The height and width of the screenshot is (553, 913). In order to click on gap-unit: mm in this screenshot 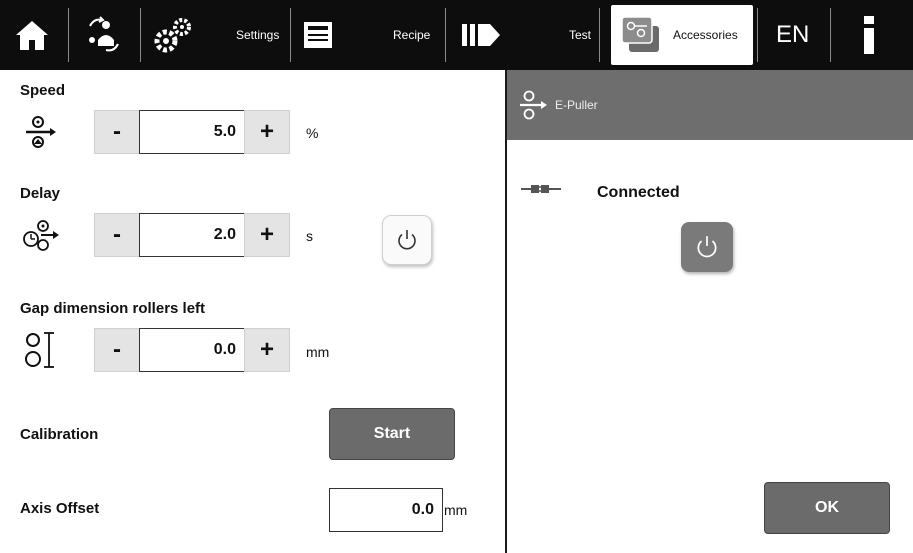, I will do `click(318, 352)`.